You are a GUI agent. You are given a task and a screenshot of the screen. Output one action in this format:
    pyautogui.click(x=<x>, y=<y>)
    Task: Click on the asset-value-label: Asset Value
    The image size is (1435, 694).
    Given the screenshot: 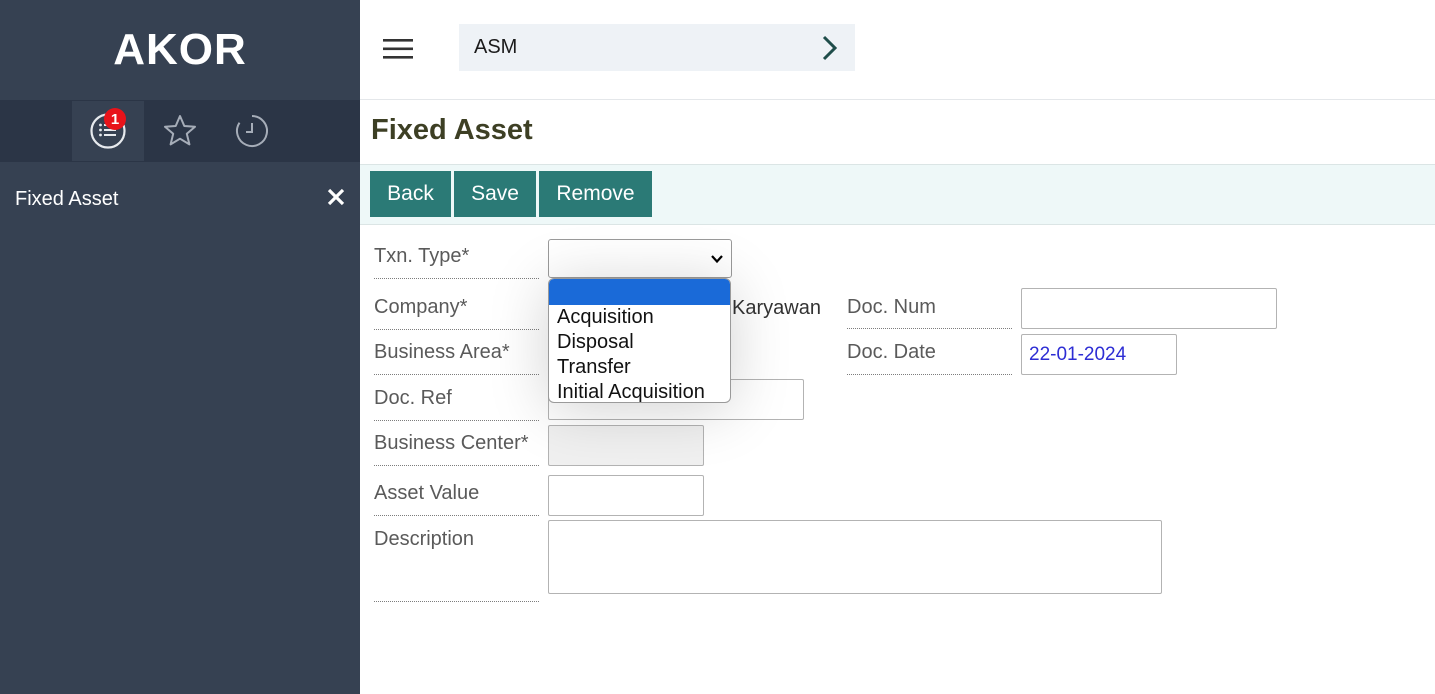 What is the action you would take?
    pyautogui.click(x=456, y=499)
    